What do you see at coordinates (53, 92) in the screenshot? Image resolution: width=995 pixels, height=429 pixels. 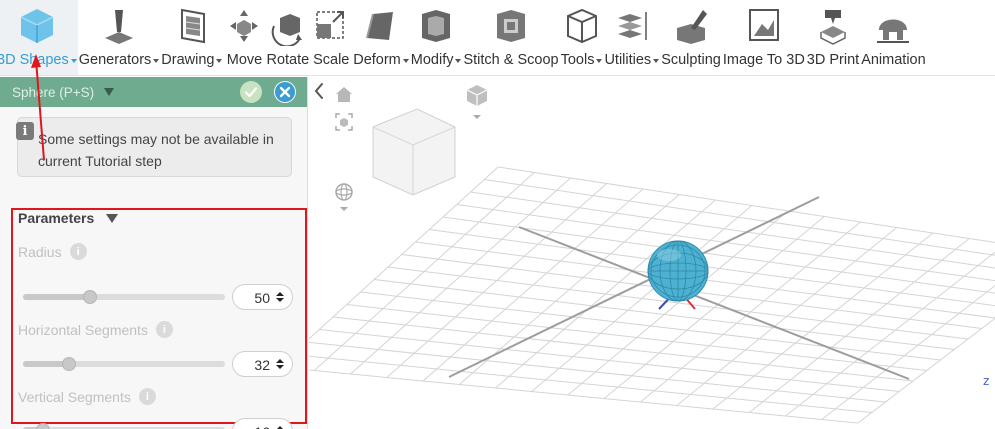 I see `panel-title: Sphere (P+S)` at bounding box center [53, 92].